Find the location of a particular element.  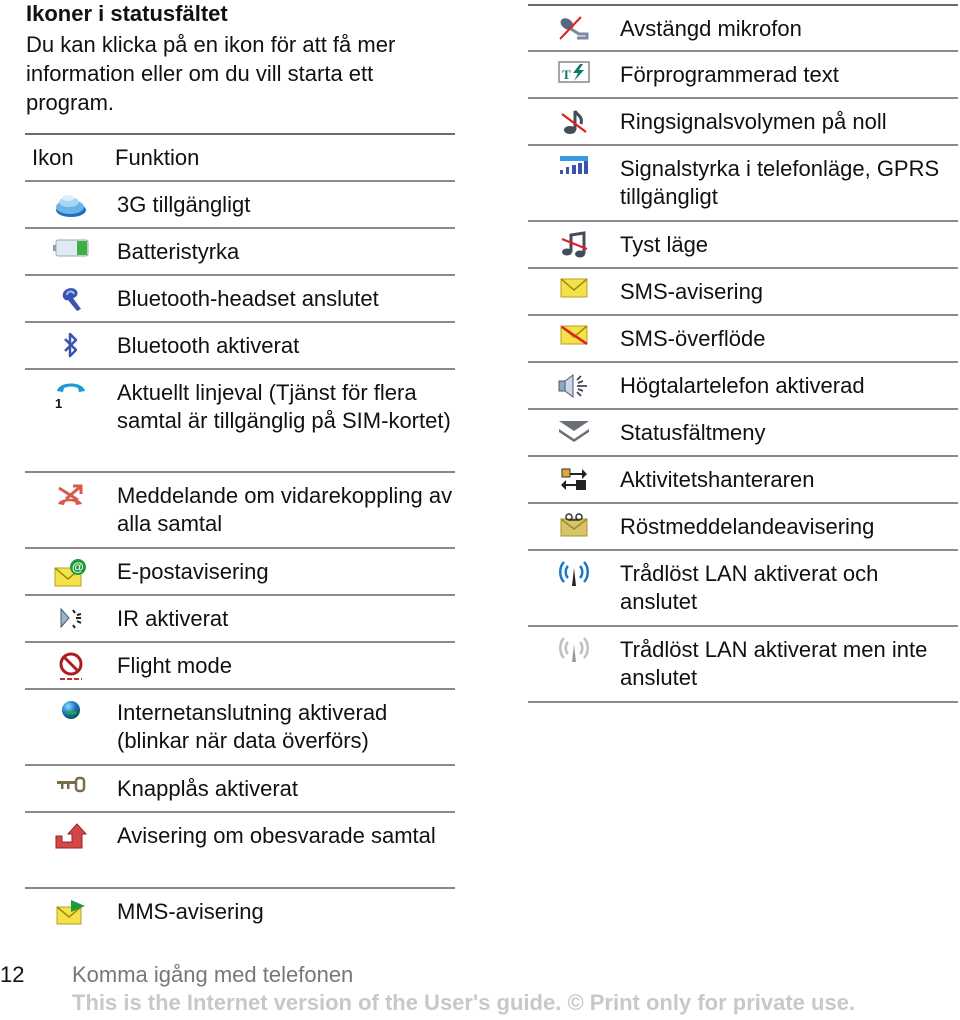

table-row: Högtalartelefon aktiverad is located at coordinates (743, 386).